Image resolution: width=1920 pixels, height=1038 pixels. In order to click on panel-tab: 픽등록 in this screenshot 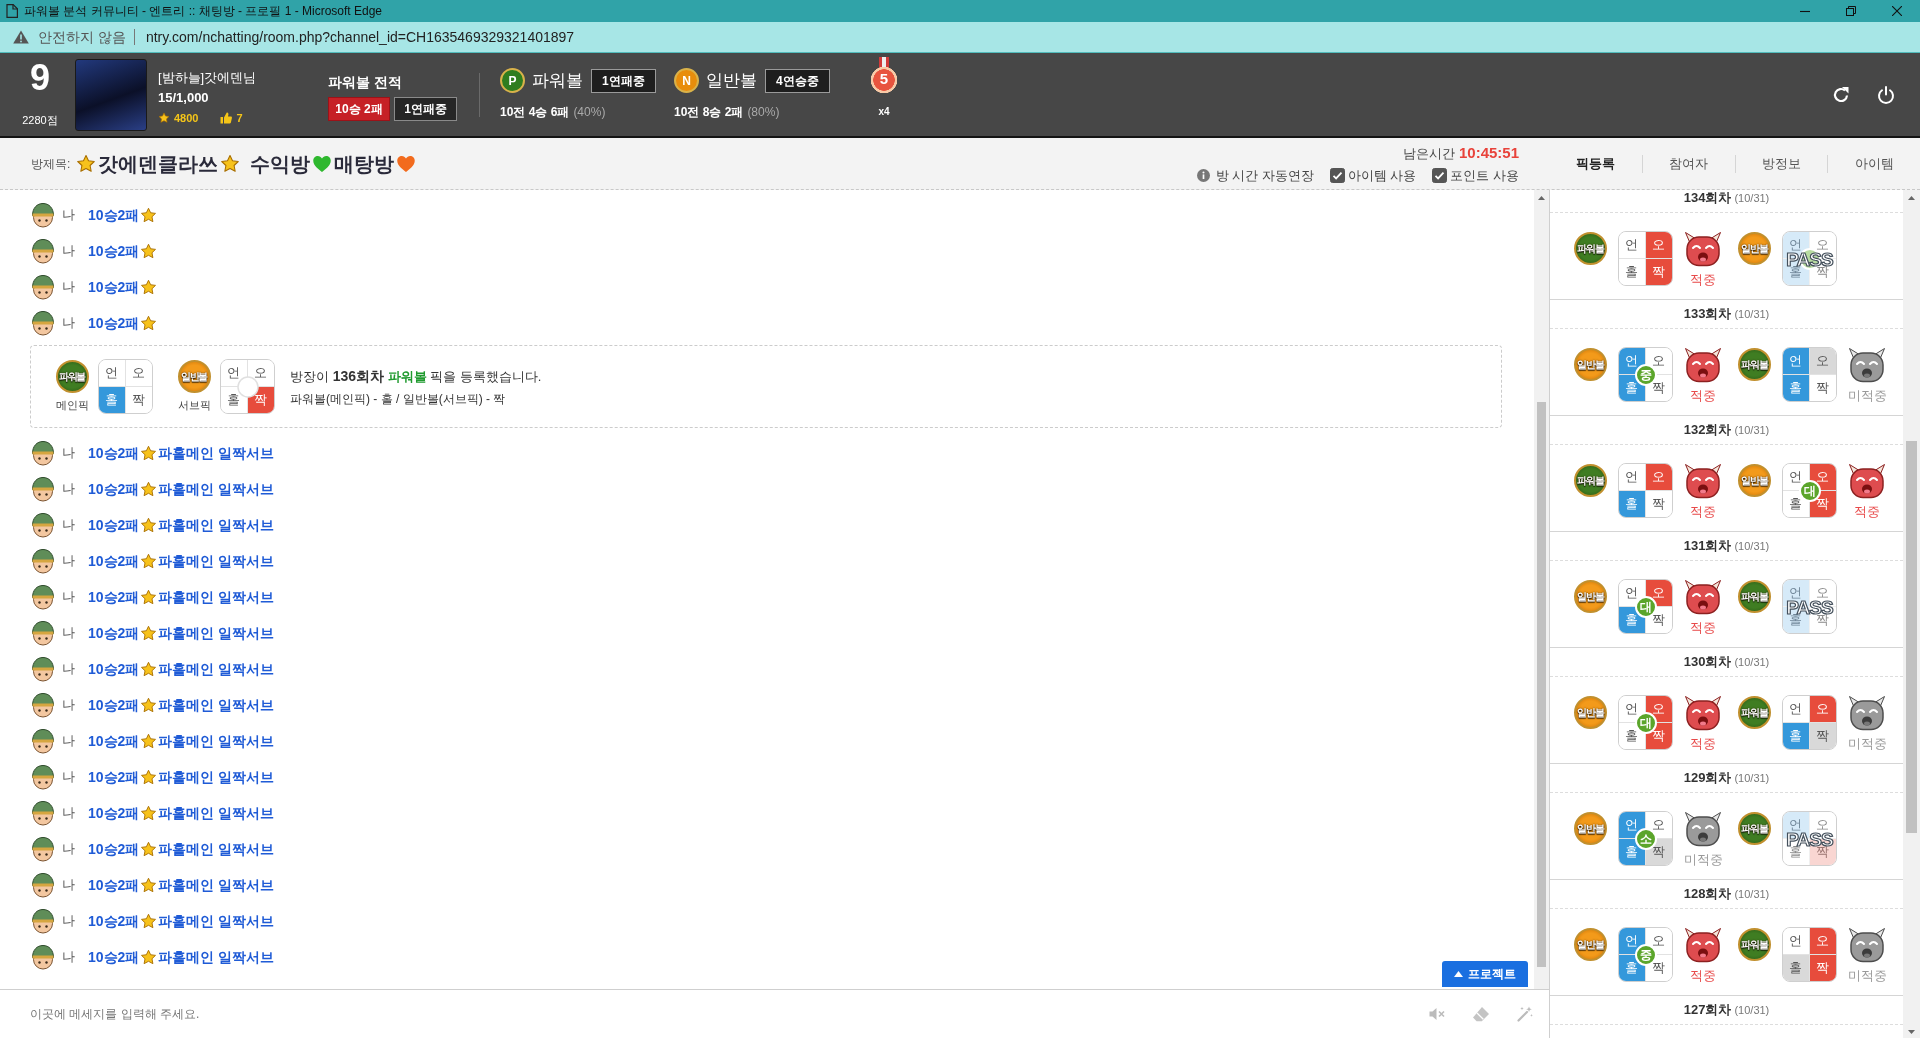, I will do `click(1596, 163)`.